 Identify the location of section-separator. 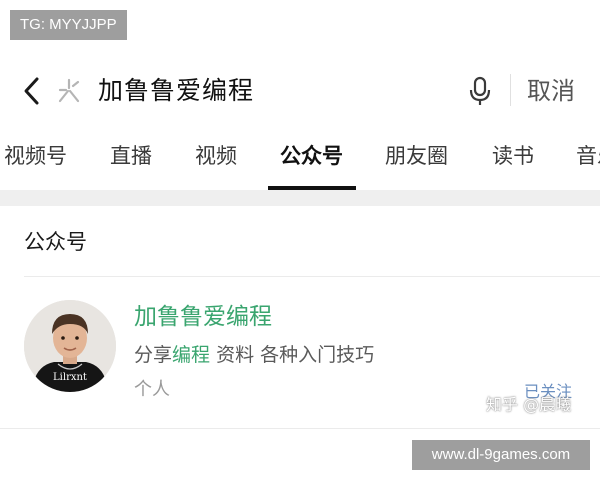
(300, 198).